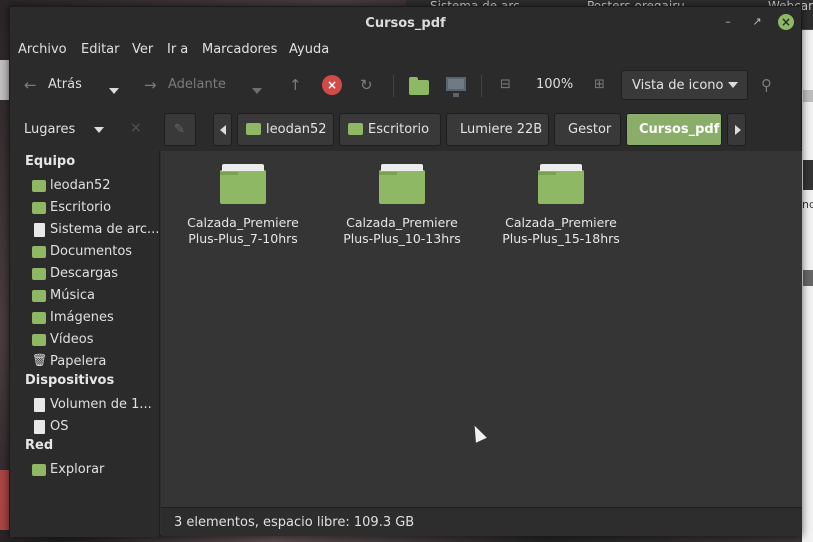 This screenshot has height=542, width=813. What do you see at coordinates (95, 319) in the screenshot?
I see `sidebar-item-imagenes: Imágenes` at bounding box center [95, 319].